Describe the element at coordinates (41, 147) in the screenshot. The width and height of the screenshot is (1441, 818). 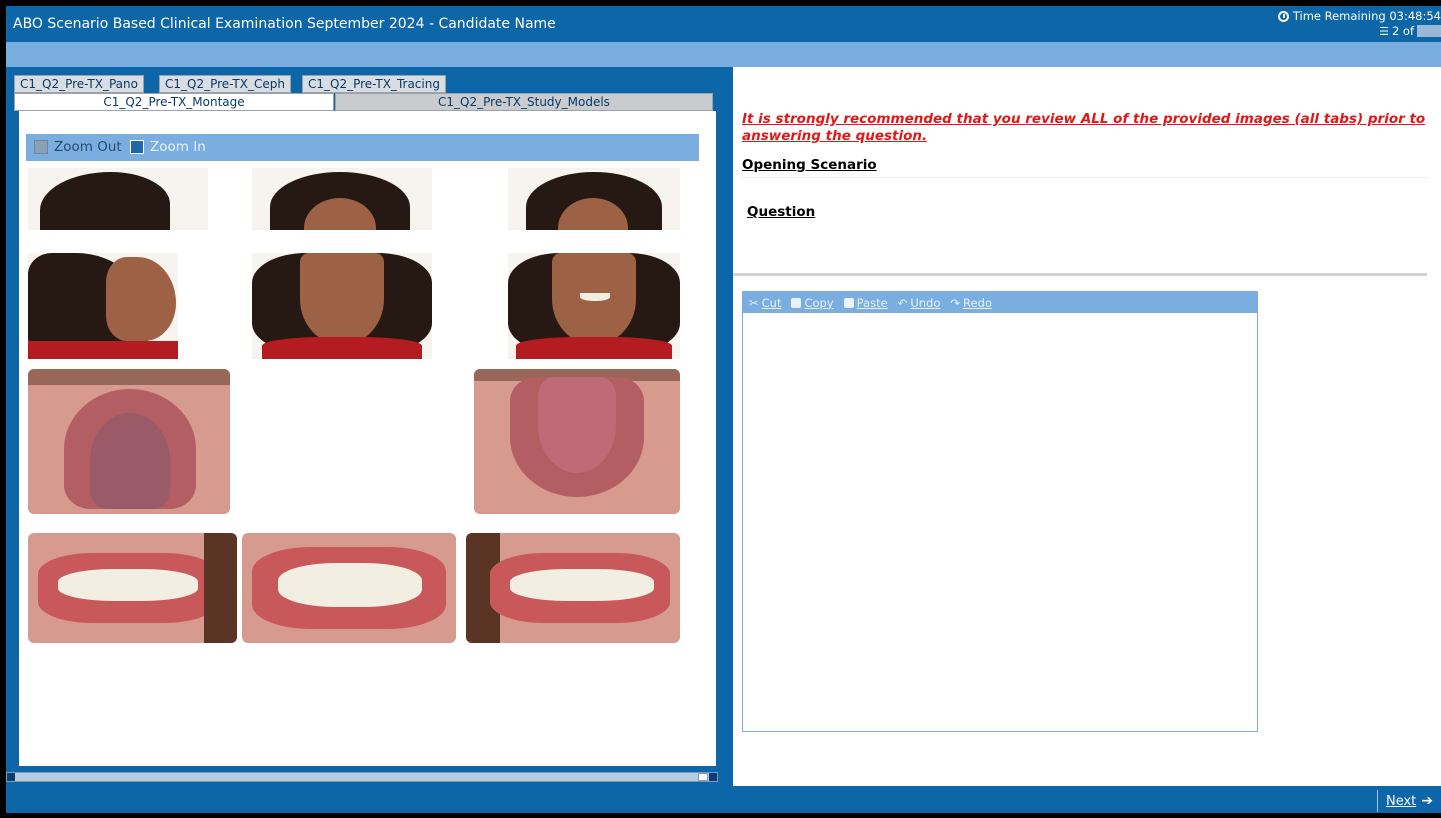
I see `zoom-out-icon` at that location.